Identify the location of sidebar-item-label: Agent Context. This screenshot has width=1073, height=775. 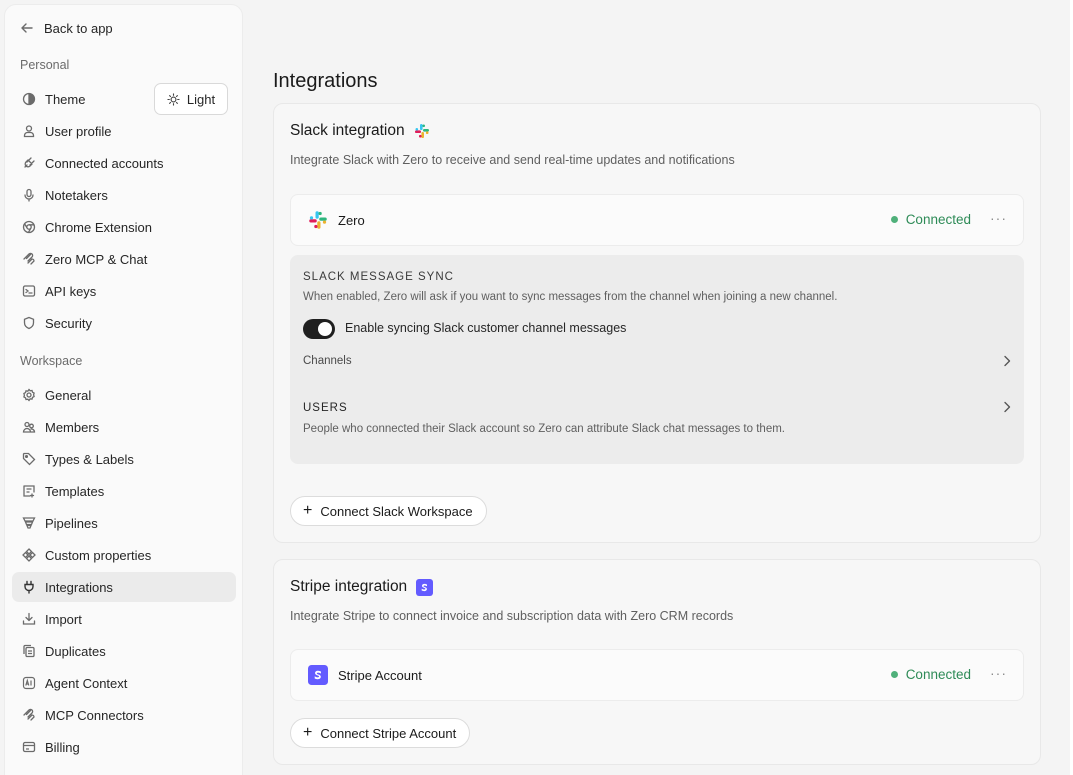
(86, 683).